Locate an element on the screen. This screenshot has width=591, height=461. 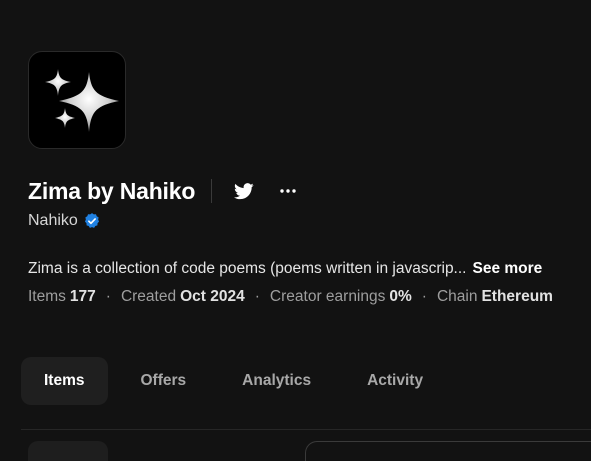
tab-analytics: Analytics is located at coordinates (276, 381).